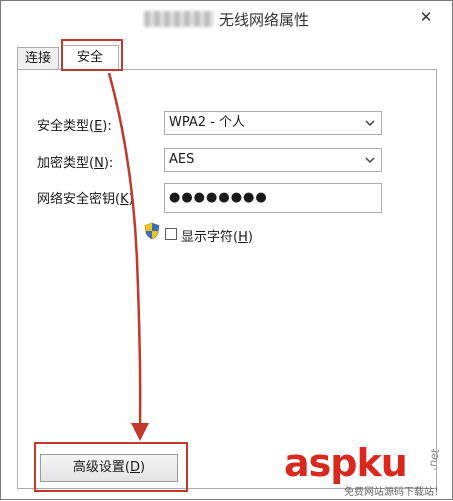 The height and width of the screenshot is (501, 453). What do you see at coordinates (273, 160) in the screenshot?
I see `encryption-type-select: AES` at bounding box center [273, 160].